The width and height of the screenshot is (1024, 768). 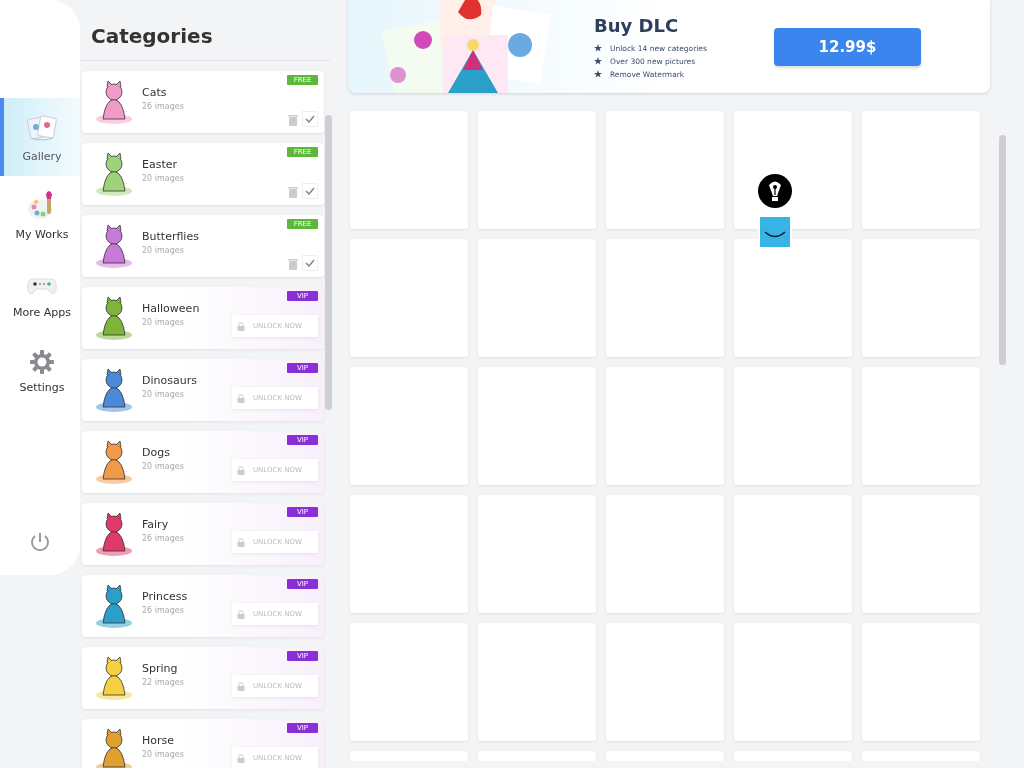 What do you see at coordinates (156, 452) in the screenshot?
I see `category-name: Dogs` at bounding box center [156, 452].